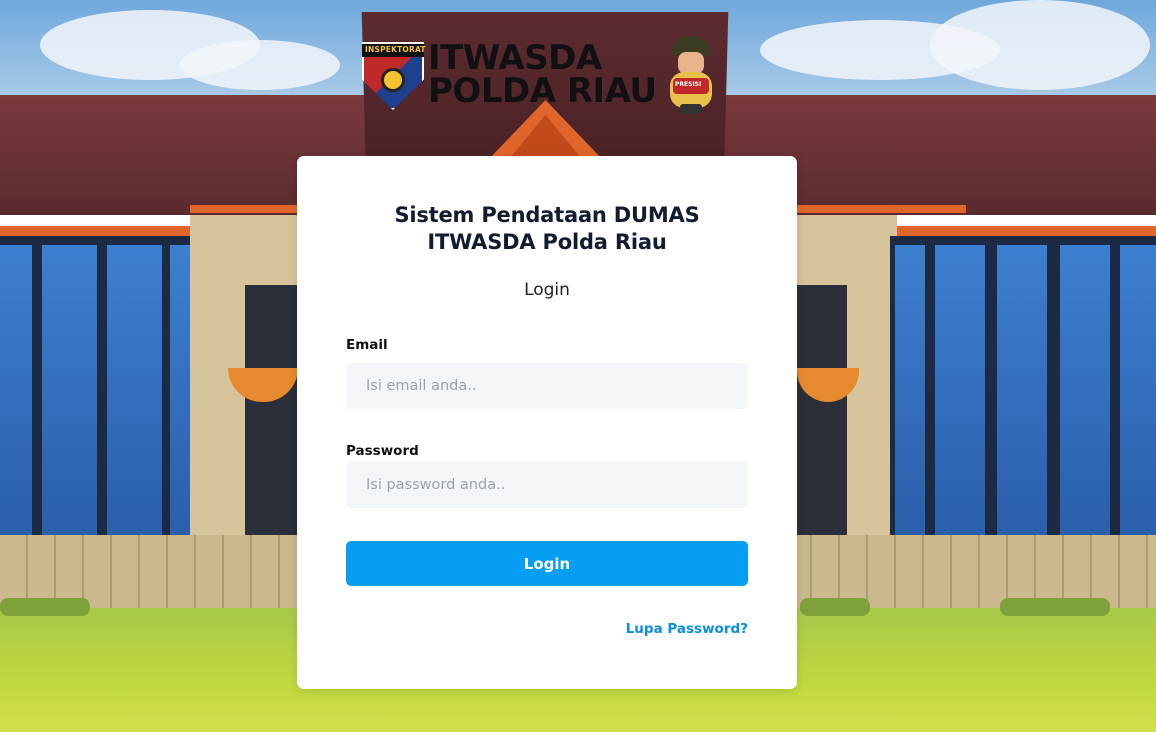 The width and height of the screenshot is (1156, 732). I want to click on login-button: Login, so click(547, 563).